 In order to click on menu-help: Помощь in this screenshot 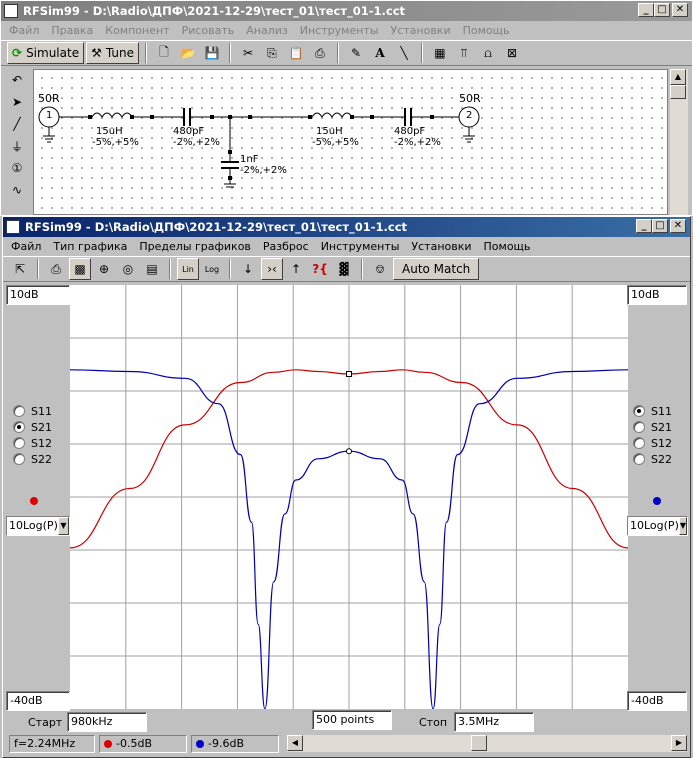, I will do `click(486, 30)`.